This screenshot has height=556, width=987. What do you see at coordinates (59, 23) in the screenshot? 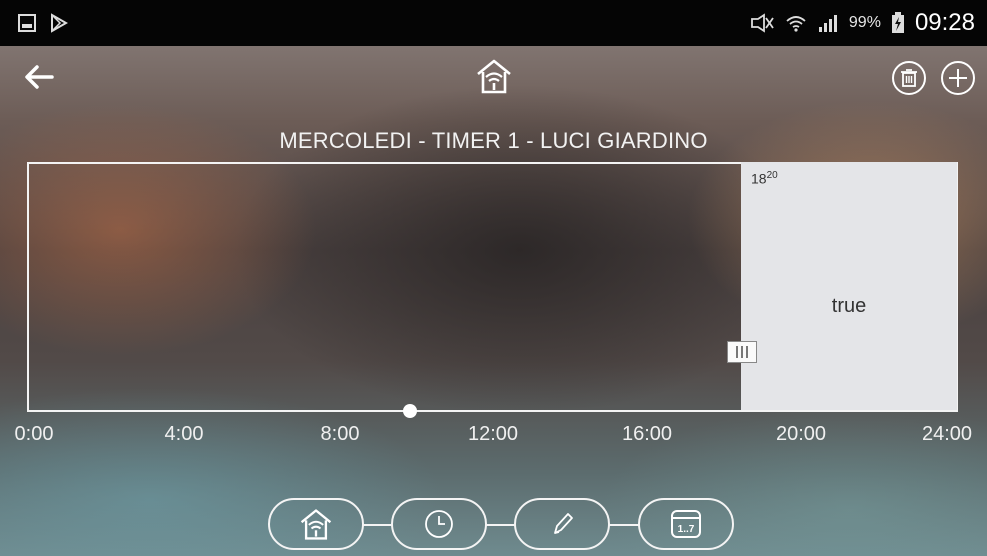
I see `play-store-icon` at bounding box center [59, 23].